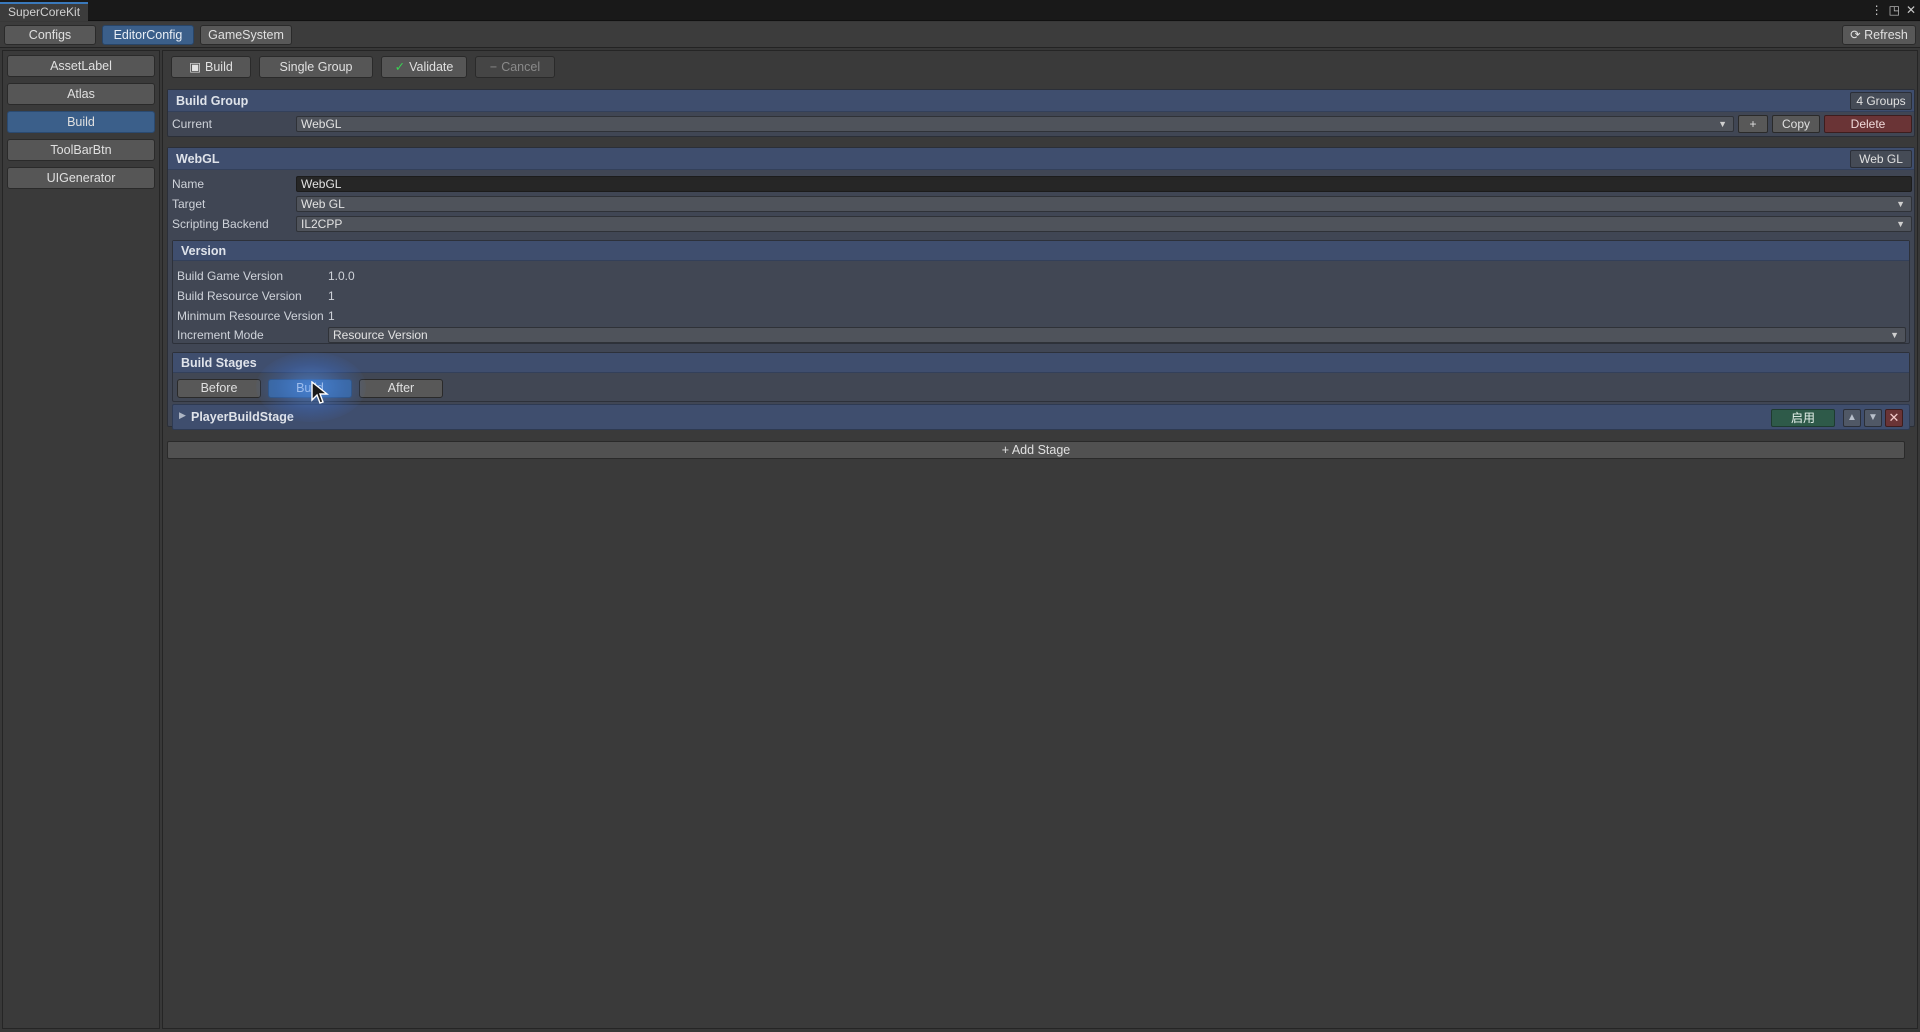  I want to click on move-up-icon: ▲, so click(1852, 418).